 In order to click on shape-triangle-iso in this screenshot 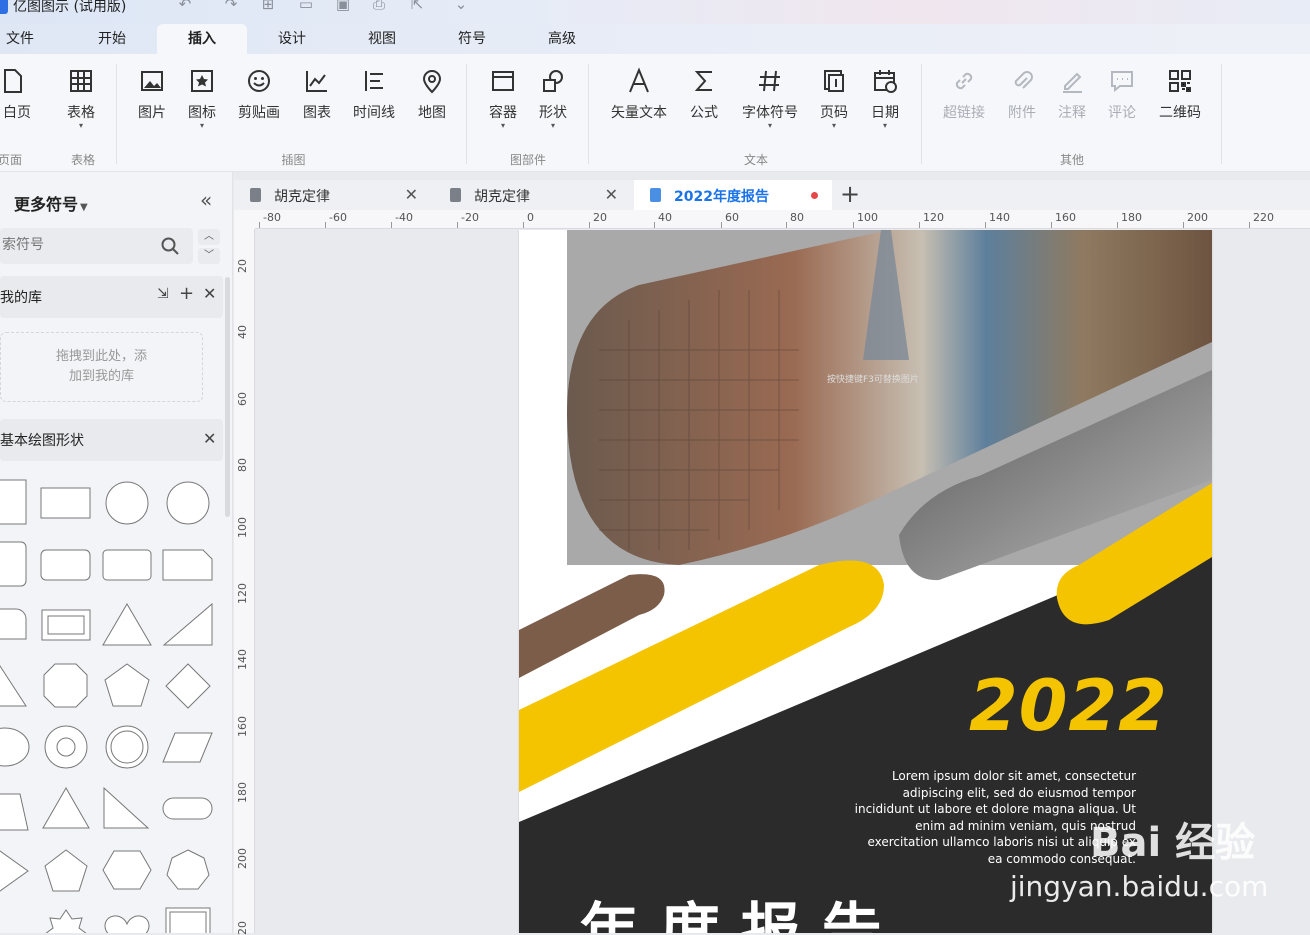, I will do `click(66, 807)`.